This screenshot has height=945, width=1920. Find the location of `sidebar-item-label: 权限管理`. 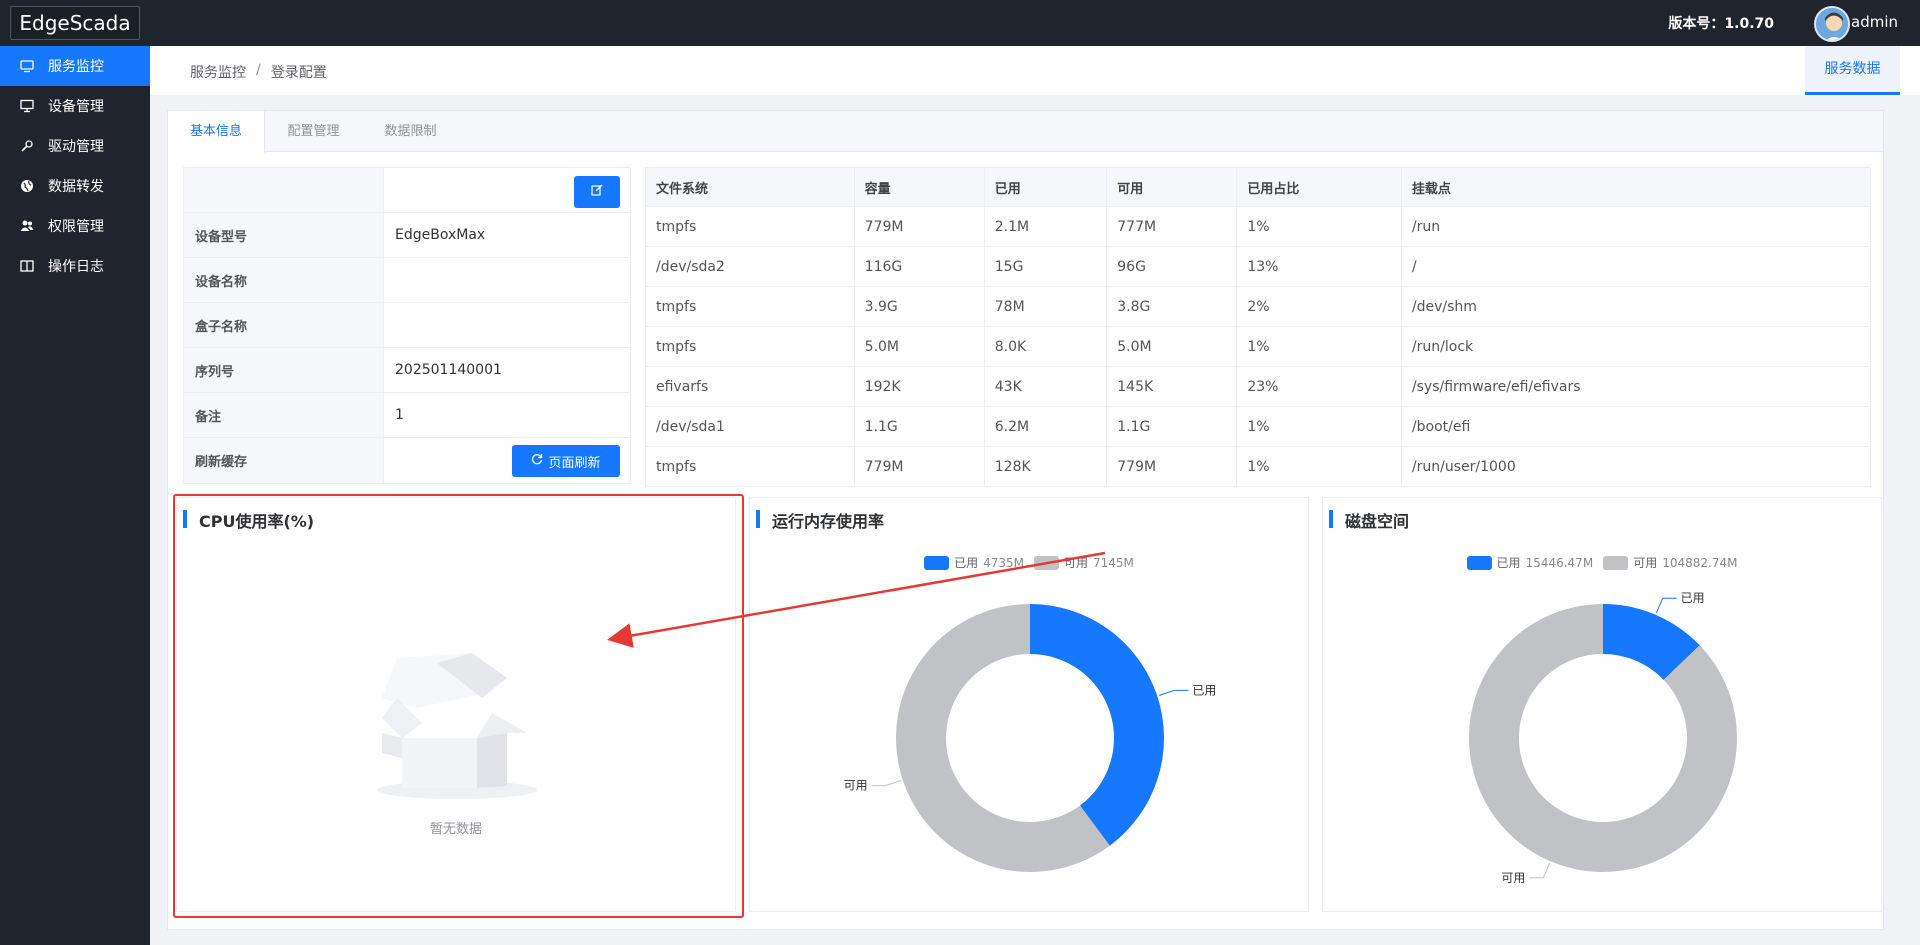

sidebar-item-label: 权限管理 is located at coordinates (76, 227).